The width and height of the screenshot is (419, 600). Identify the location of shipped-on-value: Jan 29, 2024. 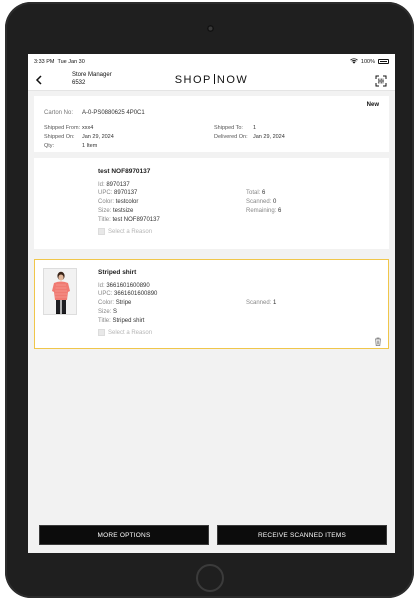
(98, 137).